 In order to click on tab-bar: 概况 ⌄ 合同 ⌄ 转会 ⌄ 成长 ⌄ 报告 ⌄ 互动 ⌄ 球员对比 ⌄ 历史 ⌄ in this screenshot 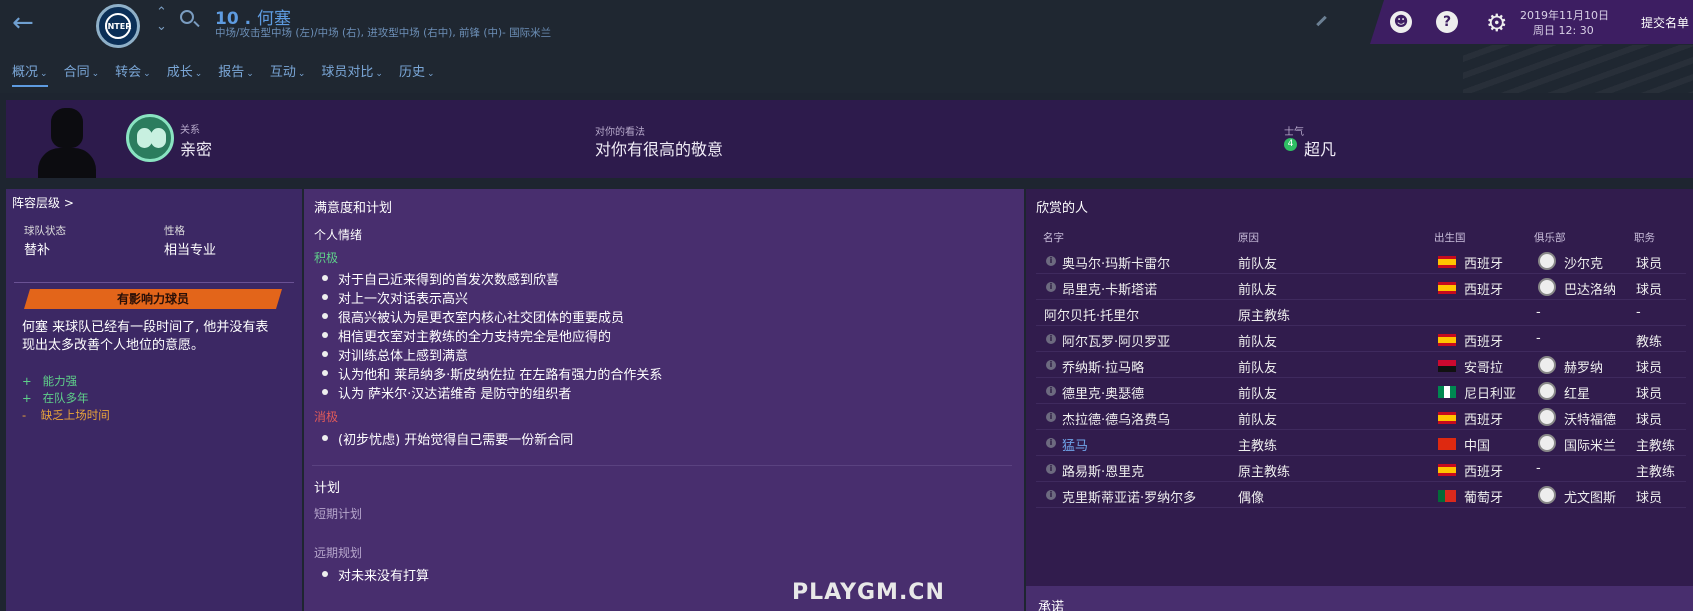, I will do `click(231, 74)`.